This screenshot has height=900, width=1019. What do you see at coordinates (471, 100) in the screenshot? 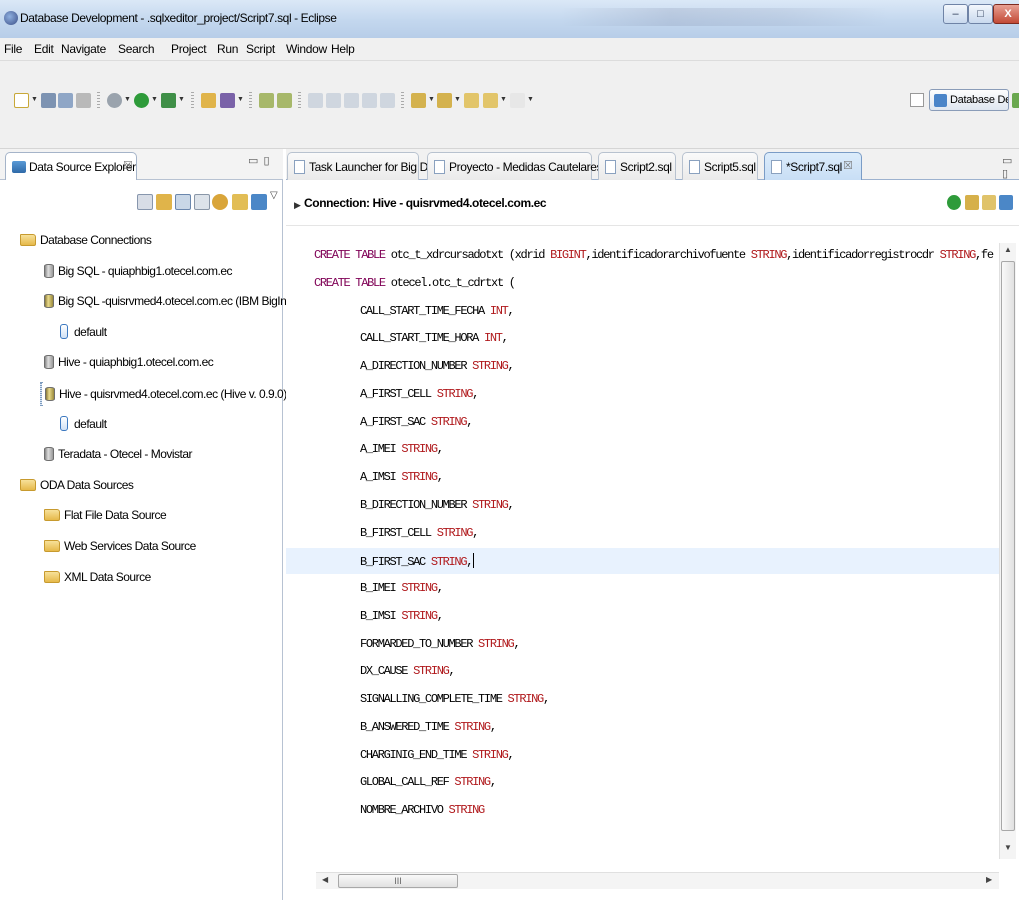
I see `last-edit-icon` at bounding box center [471, 100].